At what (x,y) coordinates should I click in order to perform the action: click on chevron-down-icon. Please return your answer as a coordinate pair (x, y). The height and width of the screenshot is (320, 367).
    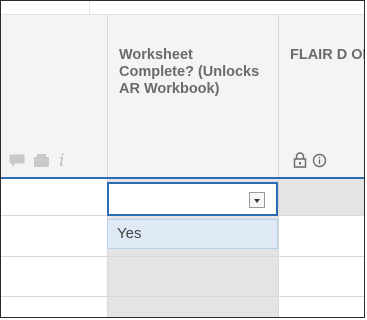
    Looking at the image, I should click on (257, 200).